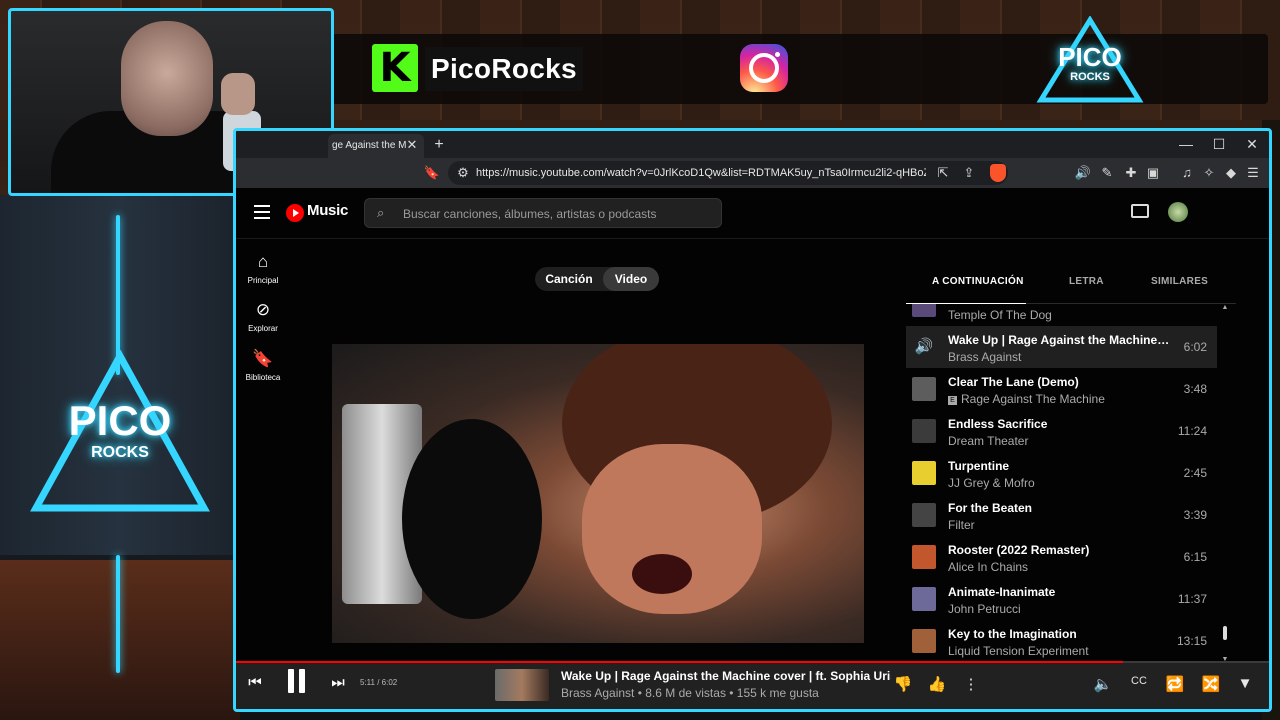  What do you see at coordinates (1061, 515) in the screenshot?
I see `queue-row: For the Beaten Filter 3:39` at bounding box center [1061, 515].